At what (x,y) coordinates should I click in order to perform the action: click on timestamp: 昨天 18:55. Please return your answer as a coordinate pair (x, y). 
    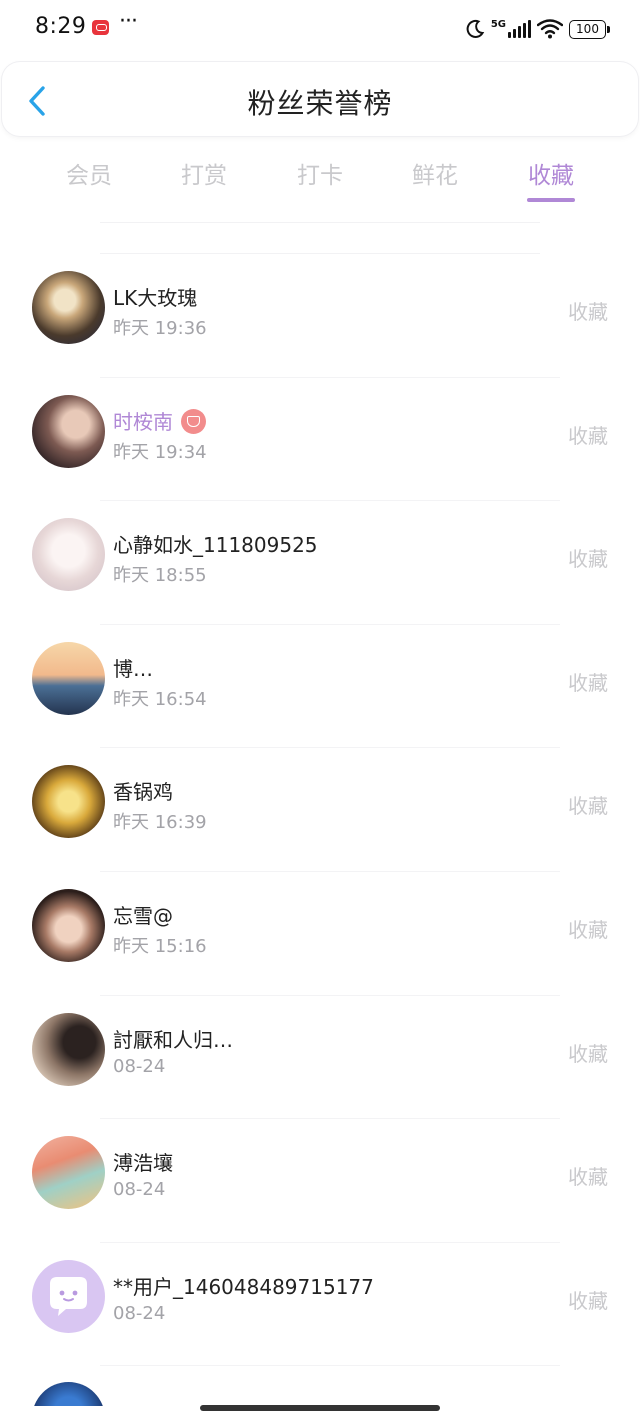
    Looking at the image, I should click on (160, 576).